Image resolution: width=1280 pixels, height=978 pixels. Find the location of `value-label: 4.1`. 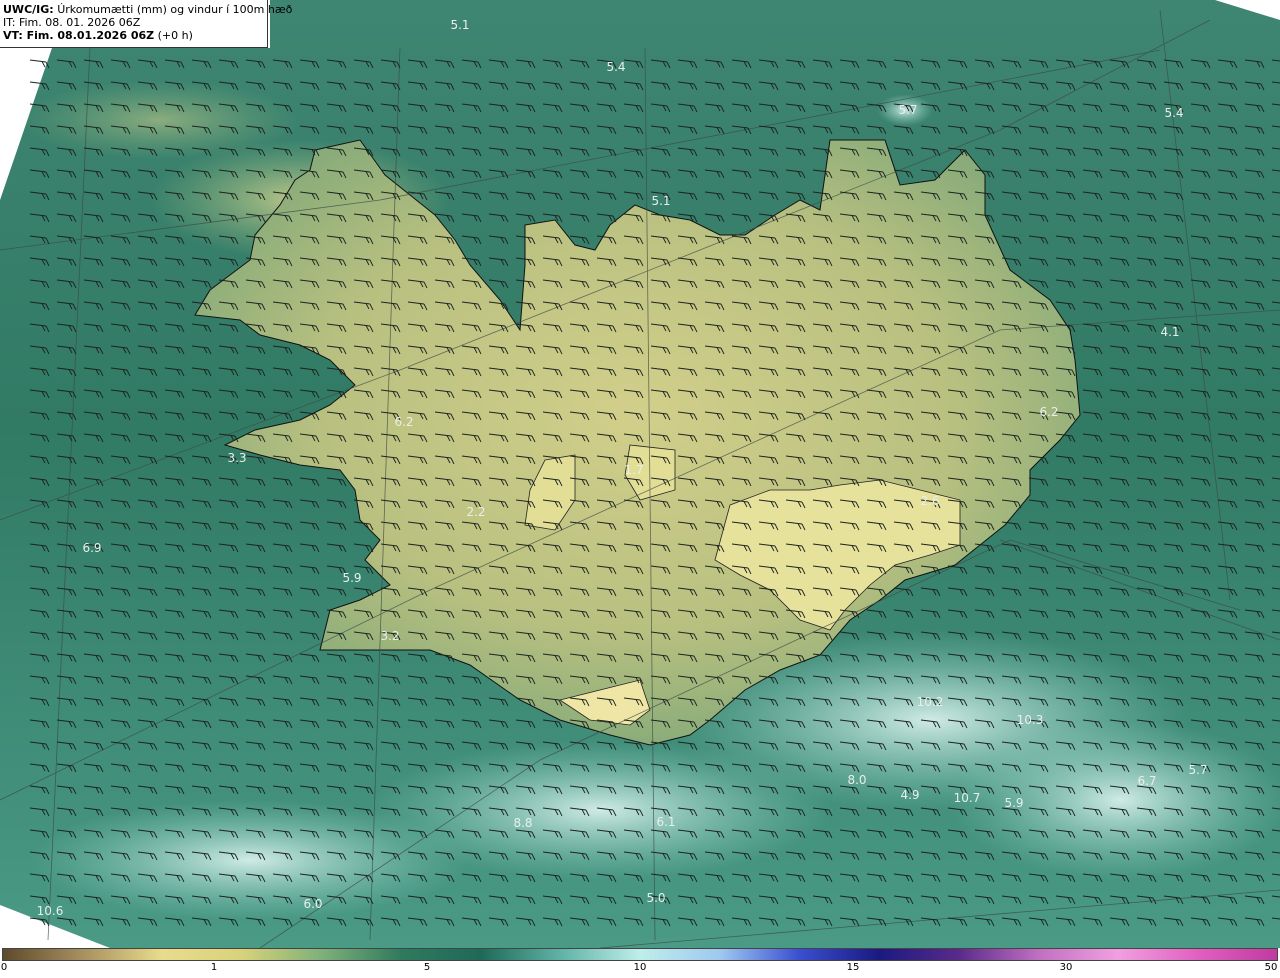

value-label: 4.1 is located at coordinates (1170, 332).